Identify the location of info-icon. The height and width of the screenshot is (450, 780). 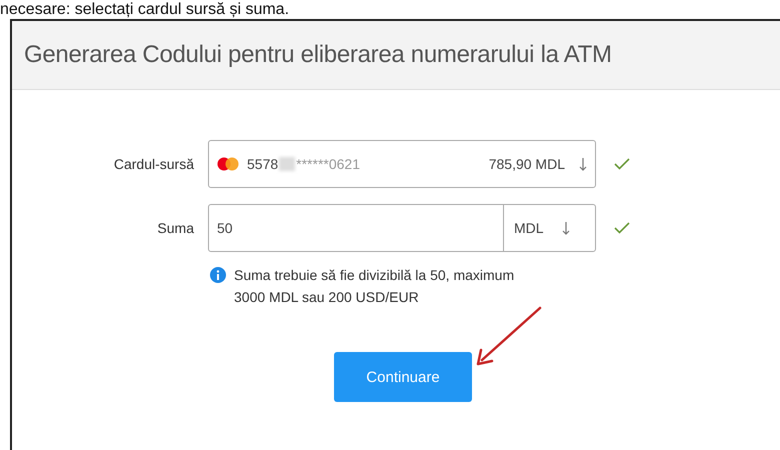
(218, 275).